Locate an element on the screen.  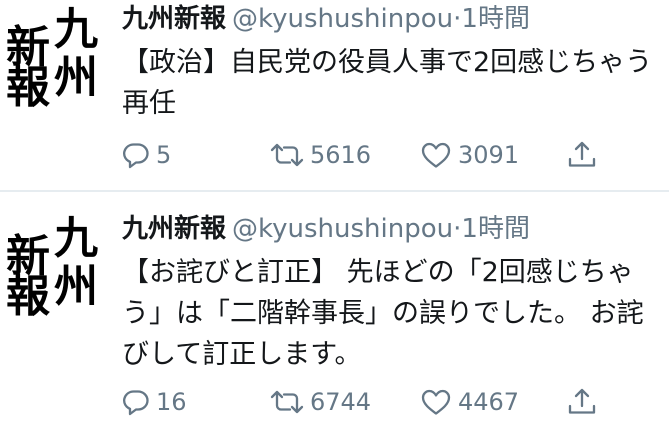
retweet-button: 6744 is located at coordinates (320, 402).